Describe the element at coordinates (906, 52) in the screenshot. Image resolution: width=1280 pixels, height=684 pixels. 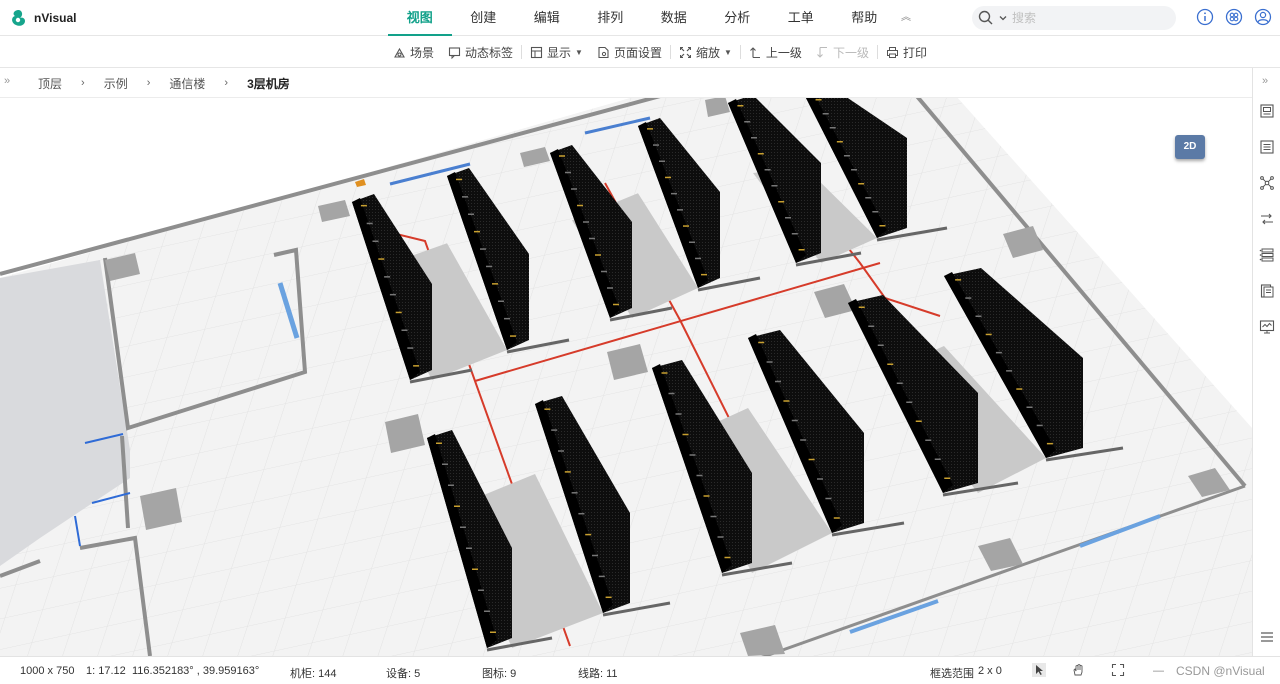
I see `print-button: 打印` at that location.